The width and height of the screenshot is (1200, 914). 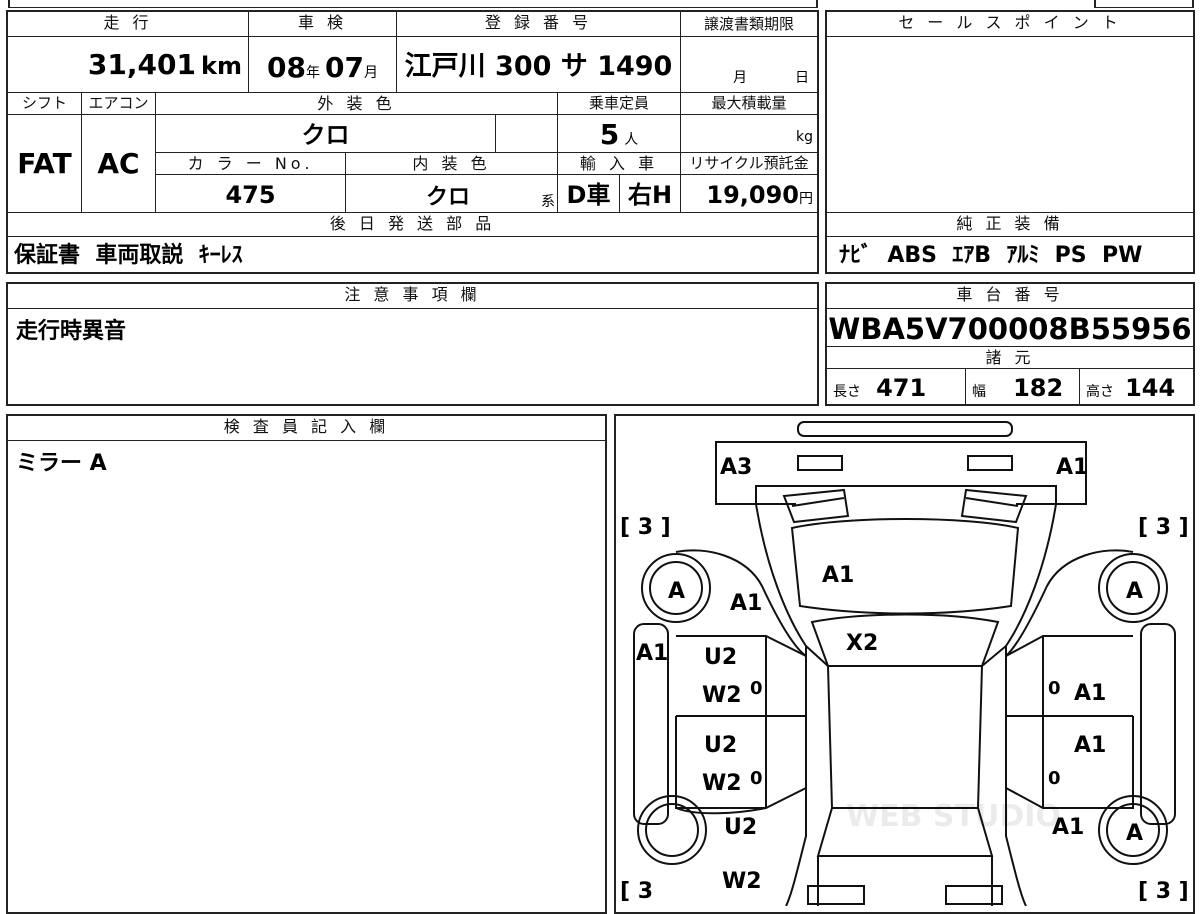 What do you see at coordinates (1010, 294) in the screenshot?
I see `chassis-header: 車 台 番 号` at bounding box center [1010, 294].